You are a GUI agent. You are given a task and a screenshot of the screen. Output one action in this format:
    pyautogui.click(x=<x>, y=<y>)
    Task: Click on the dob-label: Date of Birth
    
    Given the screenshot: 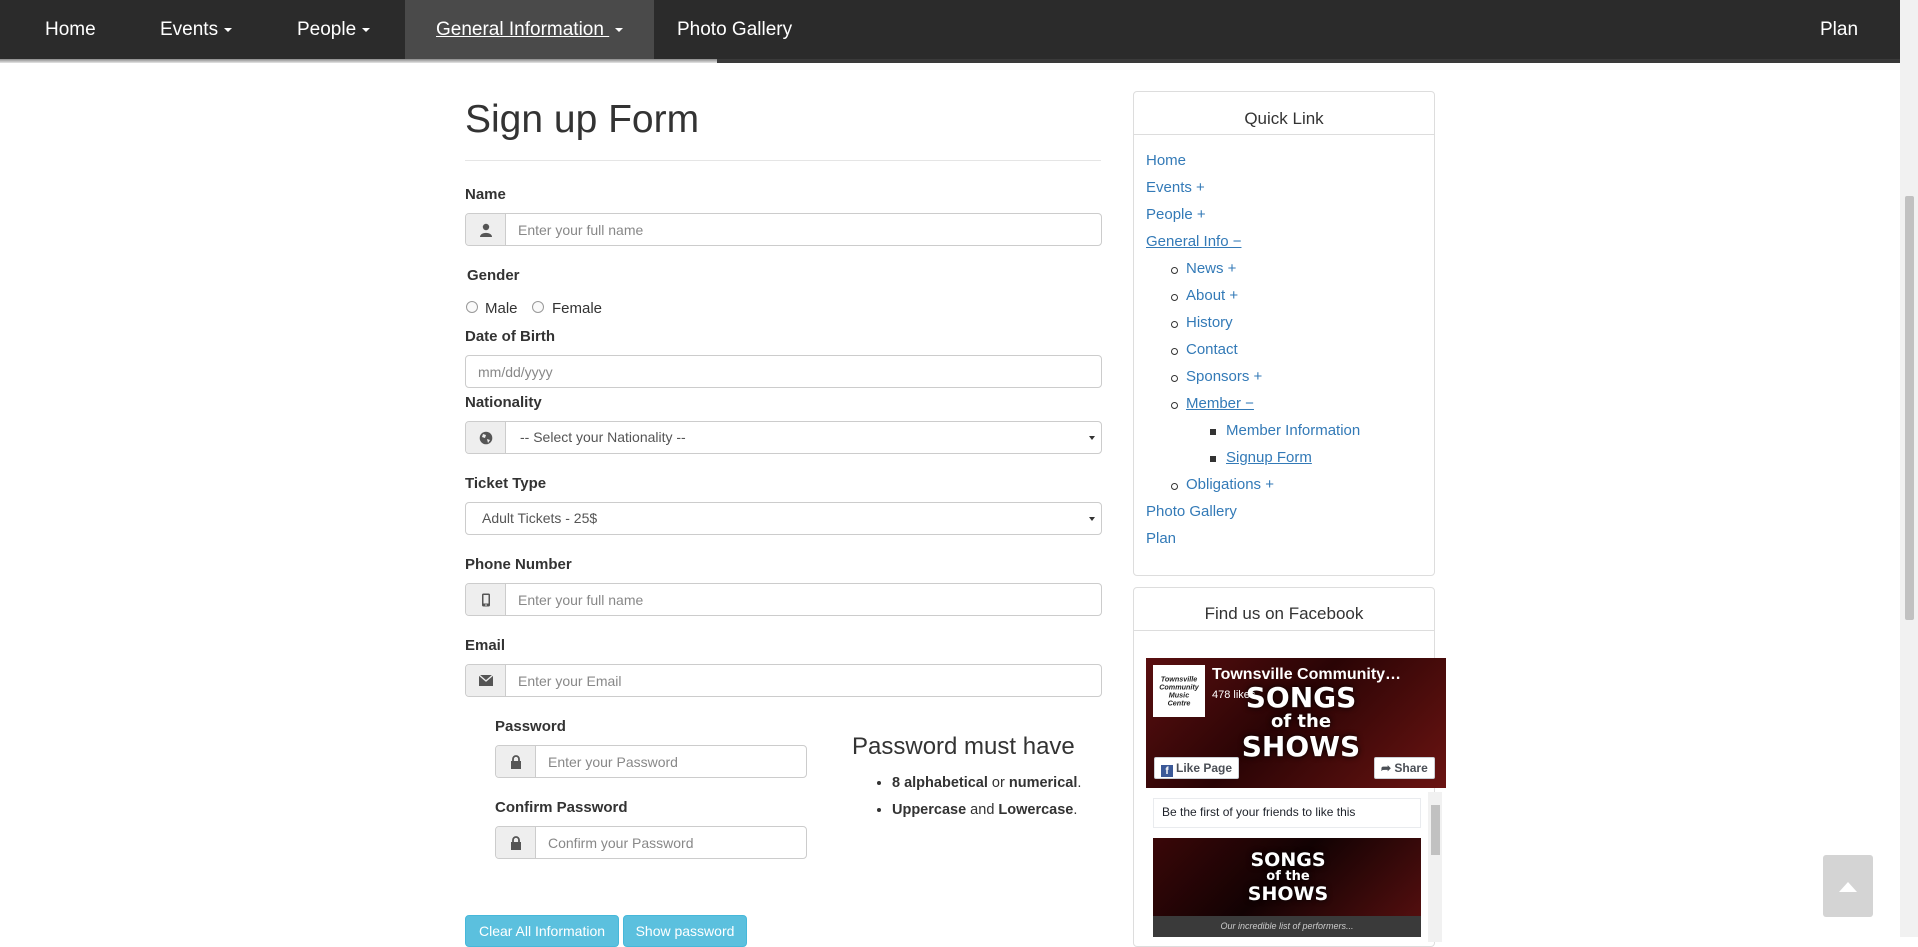 What is the action you would take?
    pyautogui.click(x=510, y=336)
    